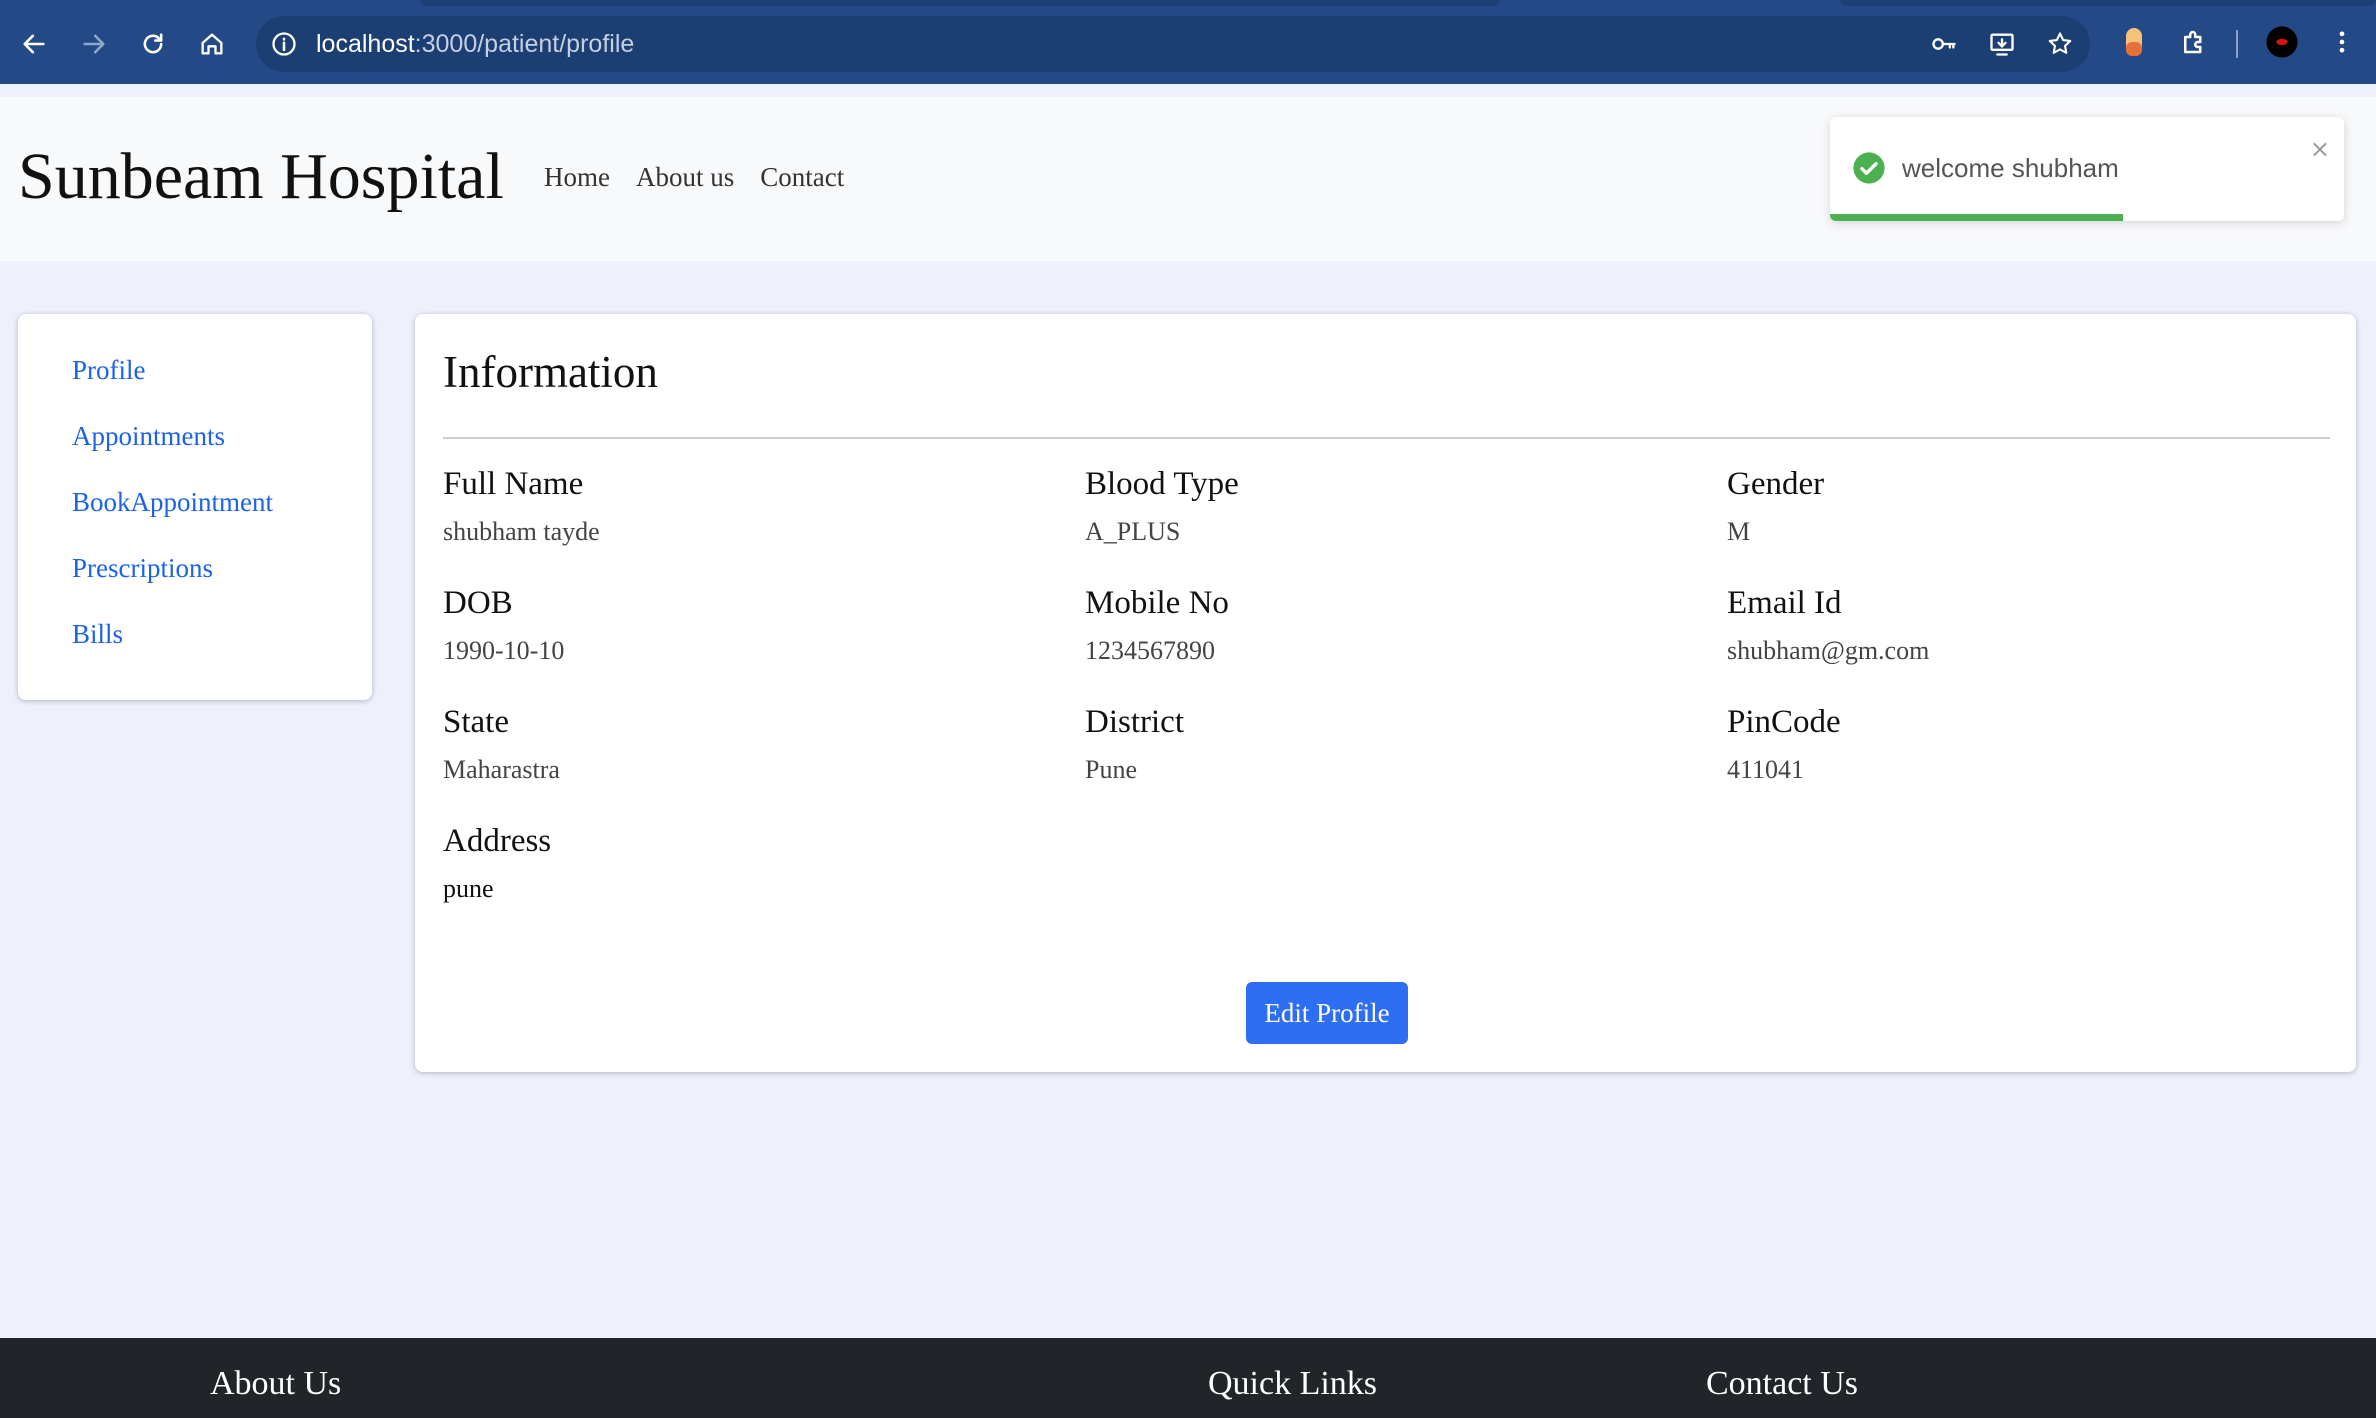 Image resolution: width=2376 pixels, height=1418 pixels. Describe the element at coordinates (1739, 531) in the screenshot. I see `field-value: M` at that location.